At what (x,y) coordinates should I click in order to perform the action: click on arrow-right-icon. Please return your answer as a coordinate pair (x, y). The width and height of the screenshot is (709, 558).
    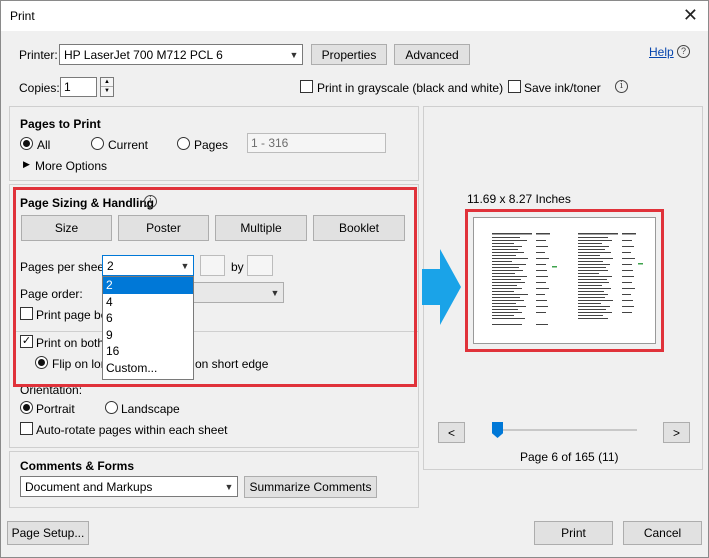
    Looking at the image, I should click on (441, 287).